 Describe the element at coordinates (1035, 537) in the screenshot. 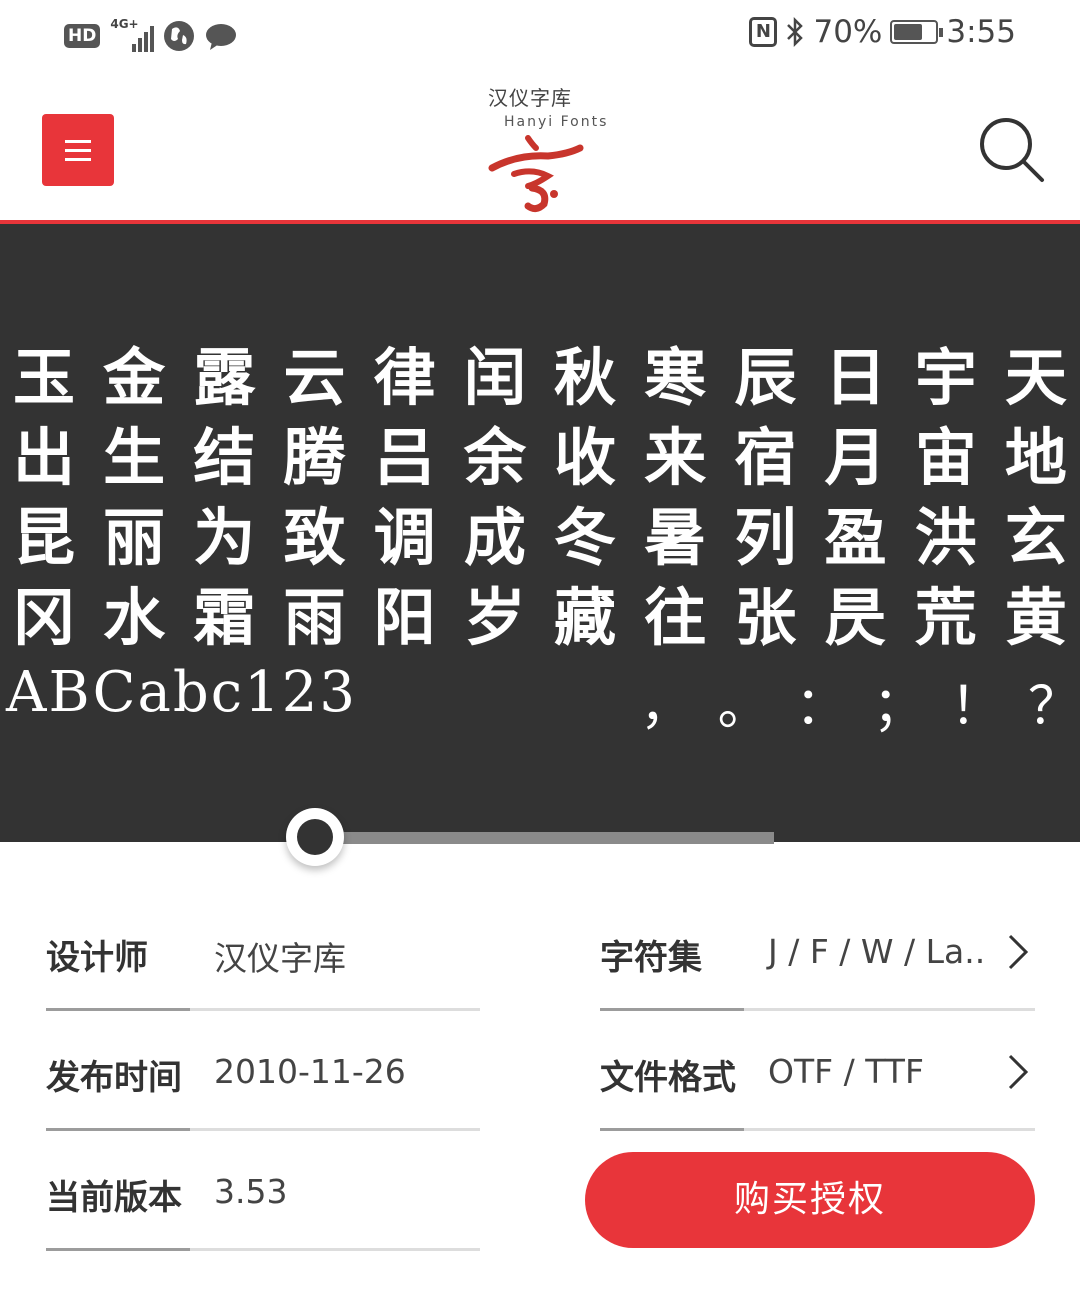

I see `glyph: 玄` at that location.